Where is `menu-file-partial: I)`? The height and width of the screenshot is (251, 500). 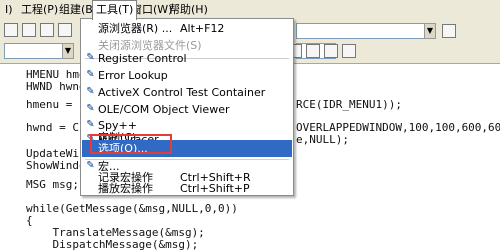
menu-file-partial: I) is located at coordinates (9, 9).